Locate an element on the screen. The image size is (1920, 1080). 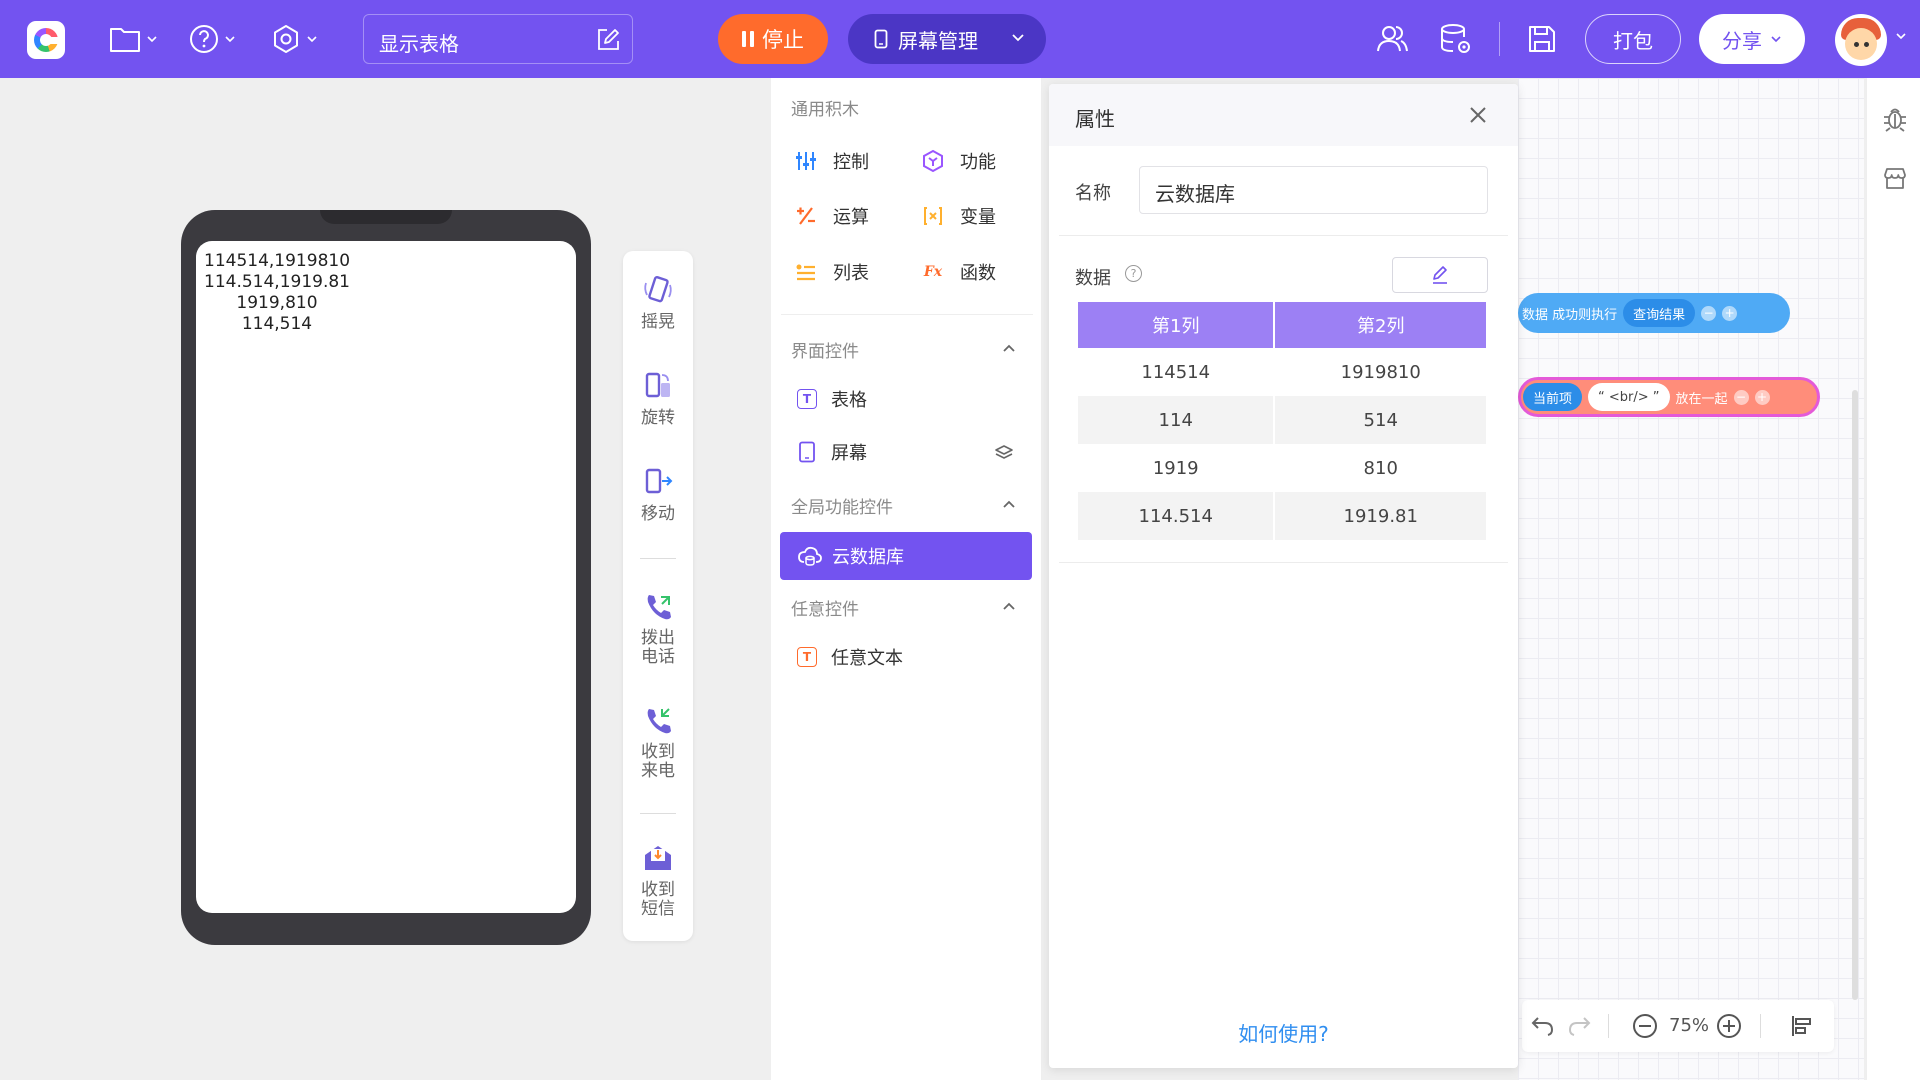
block-category-control: 控制 is located at coordinates (831, 161).